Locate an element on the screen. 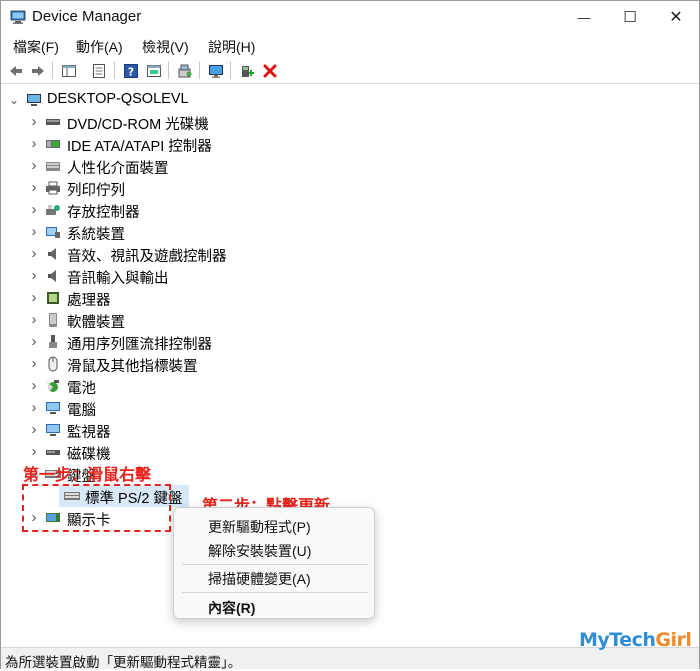  action-pane-icon is located at coordinates (153, 70).